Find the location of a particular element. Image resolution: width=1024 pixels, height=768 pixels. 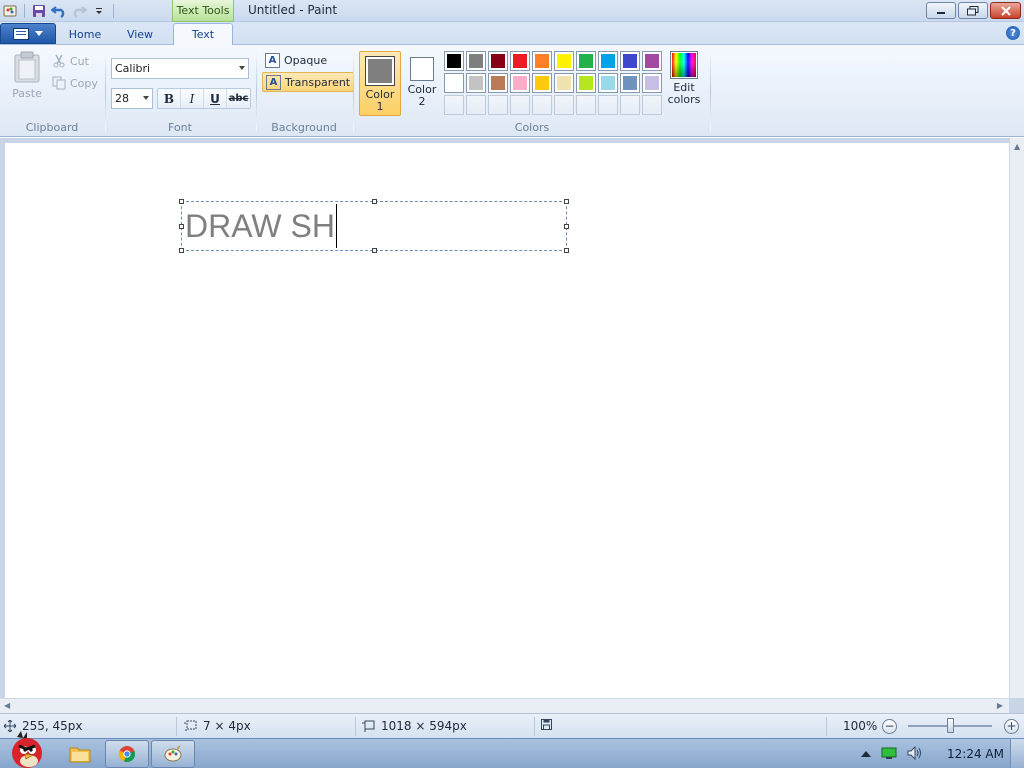

resize-handle-nw is located at coordinates (181, 201).